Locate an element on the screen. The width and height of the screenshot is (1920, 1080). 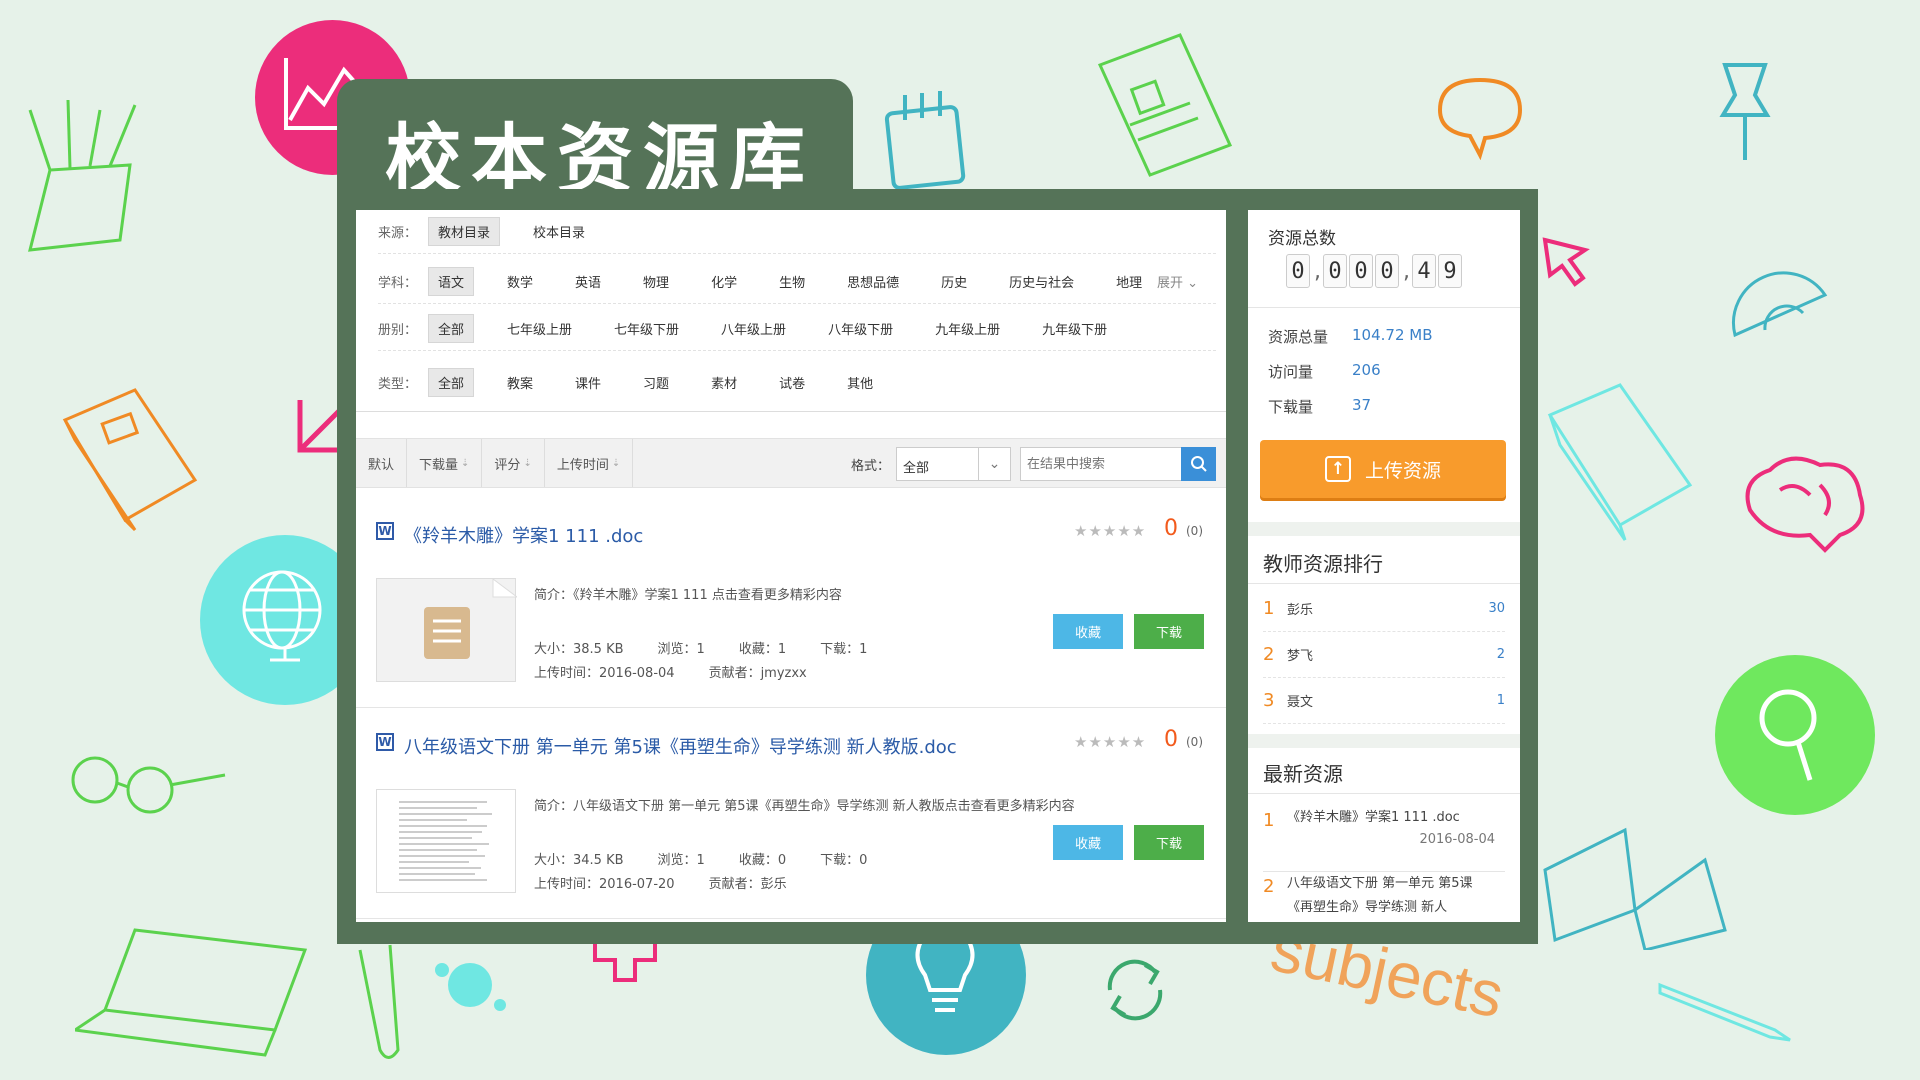
ranking-row: 2 梦飞 2 is located at coordinates (1384, 655).